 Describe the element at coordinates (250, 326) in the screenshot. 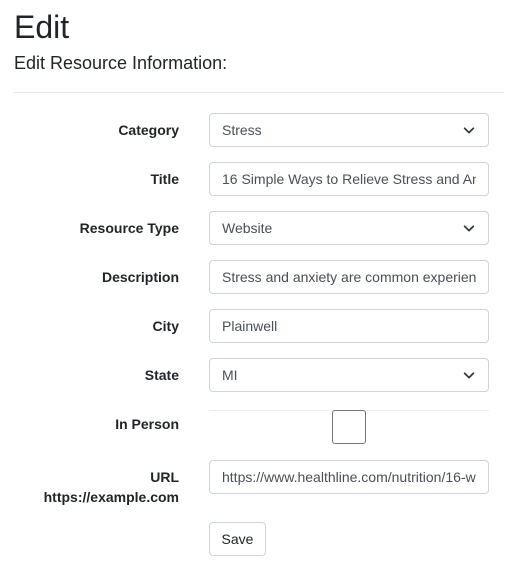

I see `city-input-value: Plainwell` at that location.